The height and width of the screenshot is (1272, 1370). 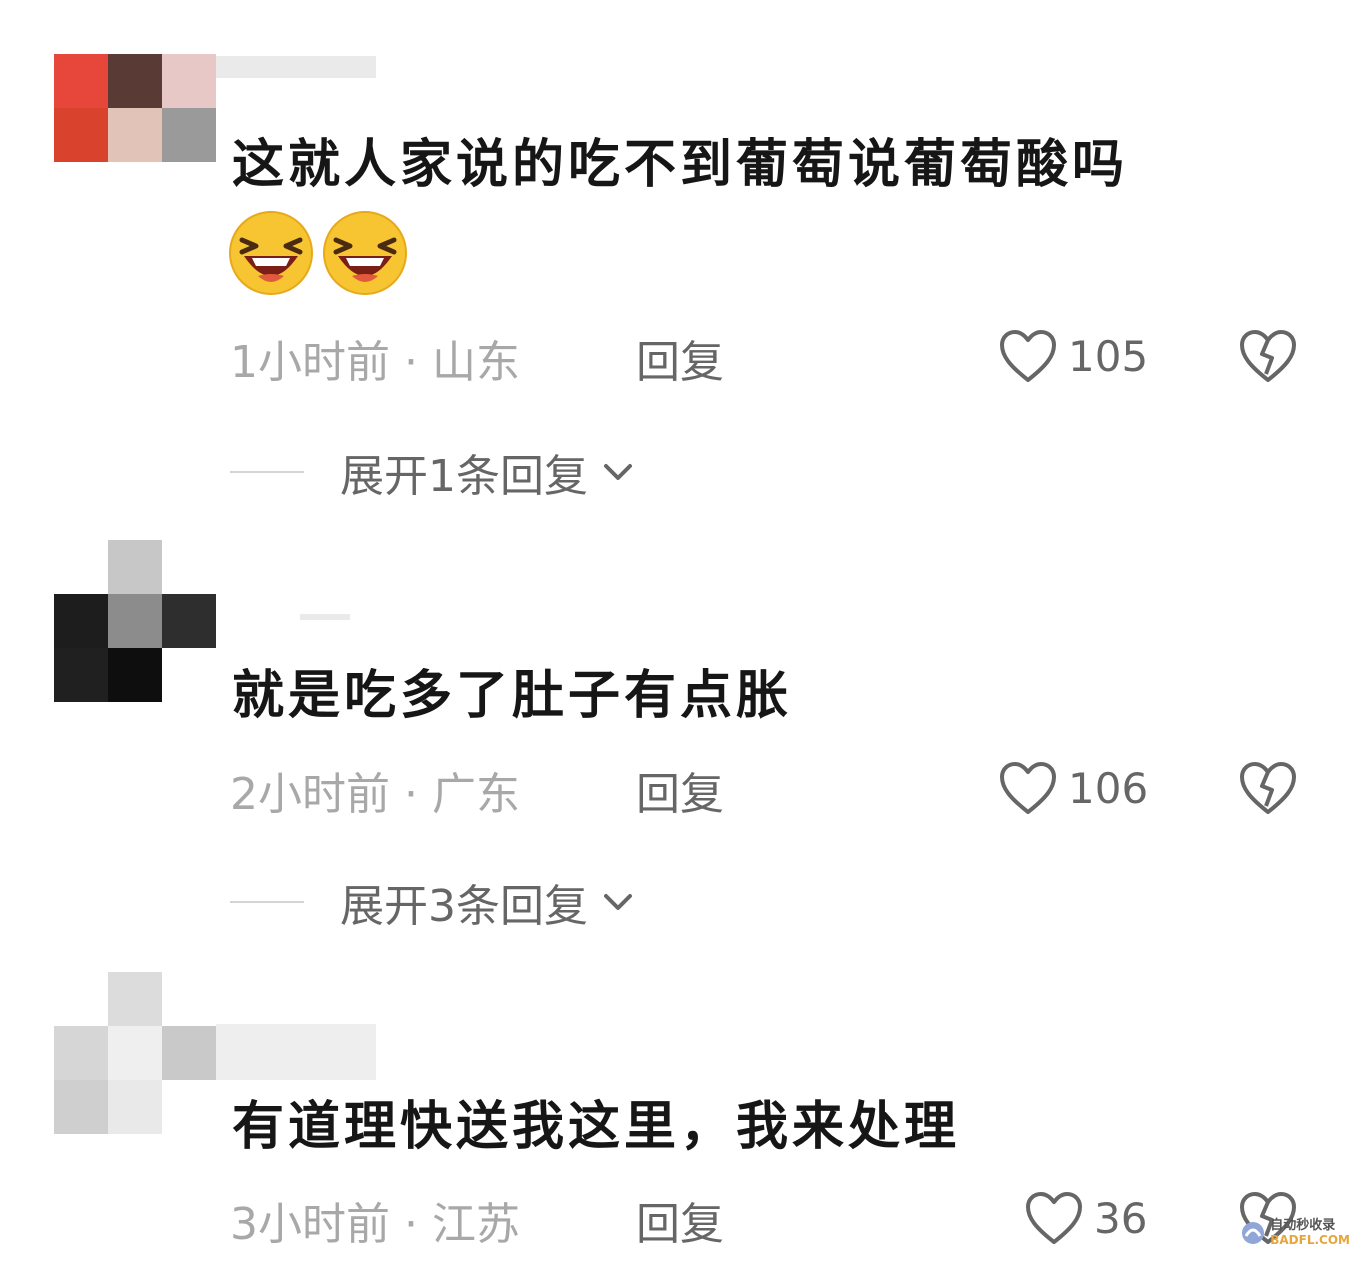 What do you see at coordinates (310, 362) in the screenshot?
I see `comment-time: 1小时前` at bounding box center [310, 362].